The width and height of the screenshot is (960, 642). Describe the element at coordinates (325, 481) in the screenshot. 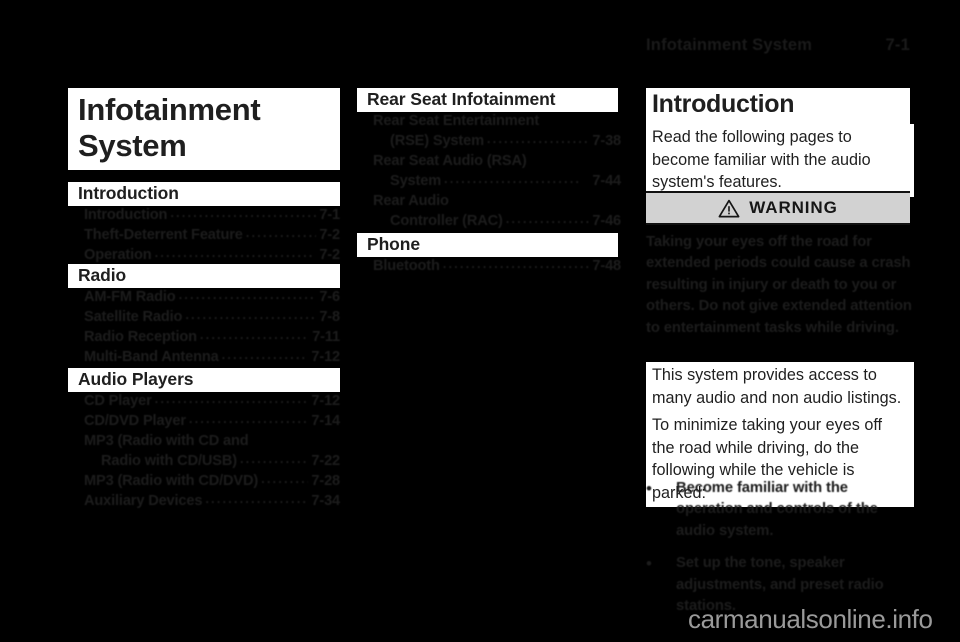

I see `toc-entry-page: 7-28` at that location.